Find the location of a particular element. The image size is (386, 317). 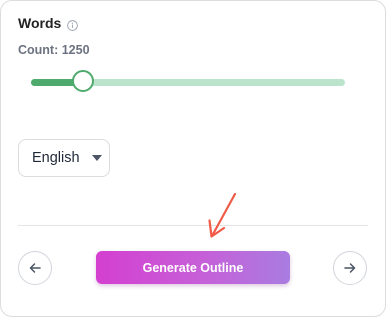

language-selected-value: English is located at coordinates (56, 158).